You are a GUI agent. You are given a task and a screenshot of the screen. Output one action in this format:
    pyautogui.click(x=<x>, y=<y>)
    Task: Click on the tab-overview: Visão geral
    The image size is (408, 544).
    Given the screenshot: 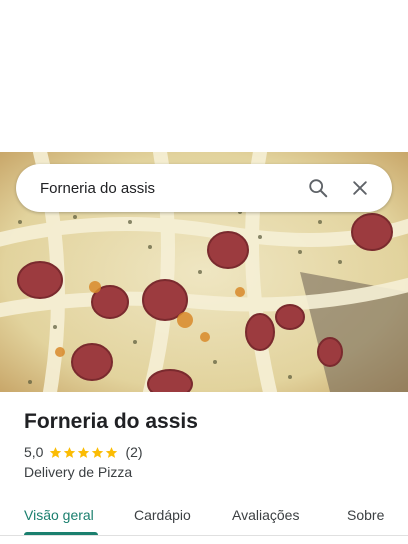 What is the action you would take?
    pyautogui.click(x=59, y=515)
    